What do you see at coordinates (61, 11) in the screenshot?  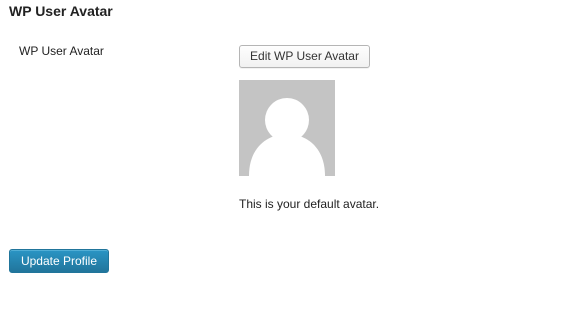 I see `section-title: WP User Avatar` at bounding box center [61, 11].